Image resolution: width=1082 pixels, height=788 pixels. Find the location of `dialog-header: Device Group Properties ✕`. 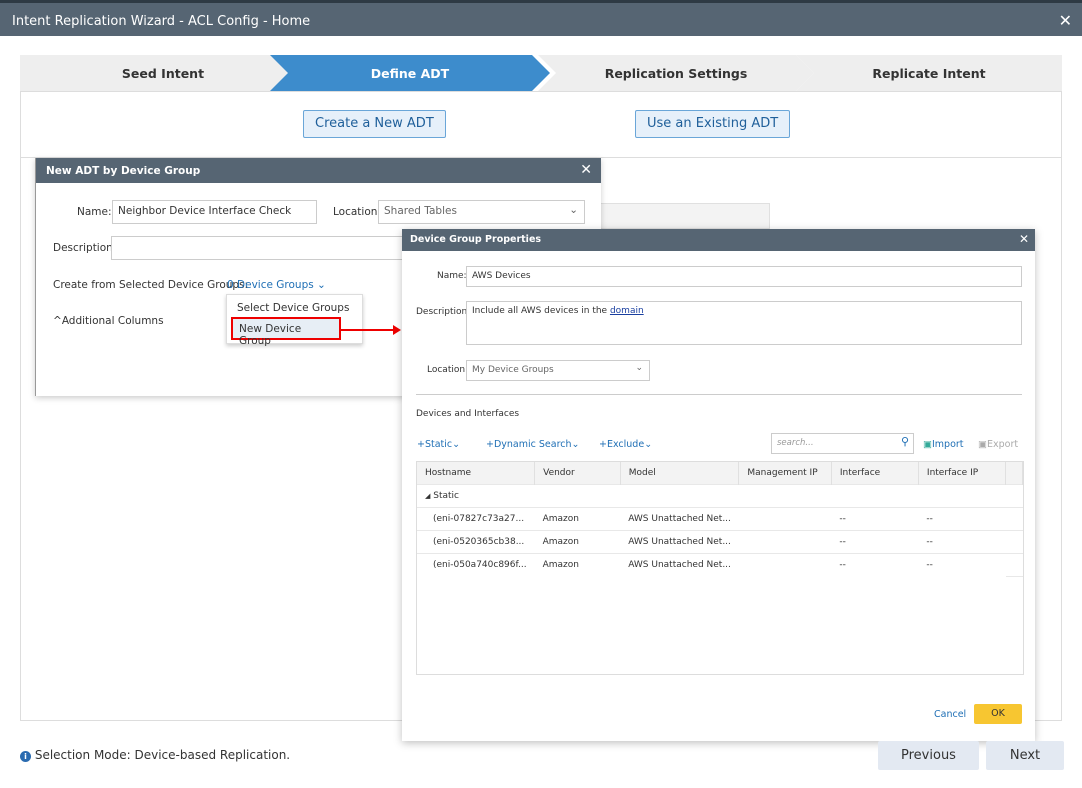

dialog-header: Device Group Properties ✕ is located at coordinates (718, 240).